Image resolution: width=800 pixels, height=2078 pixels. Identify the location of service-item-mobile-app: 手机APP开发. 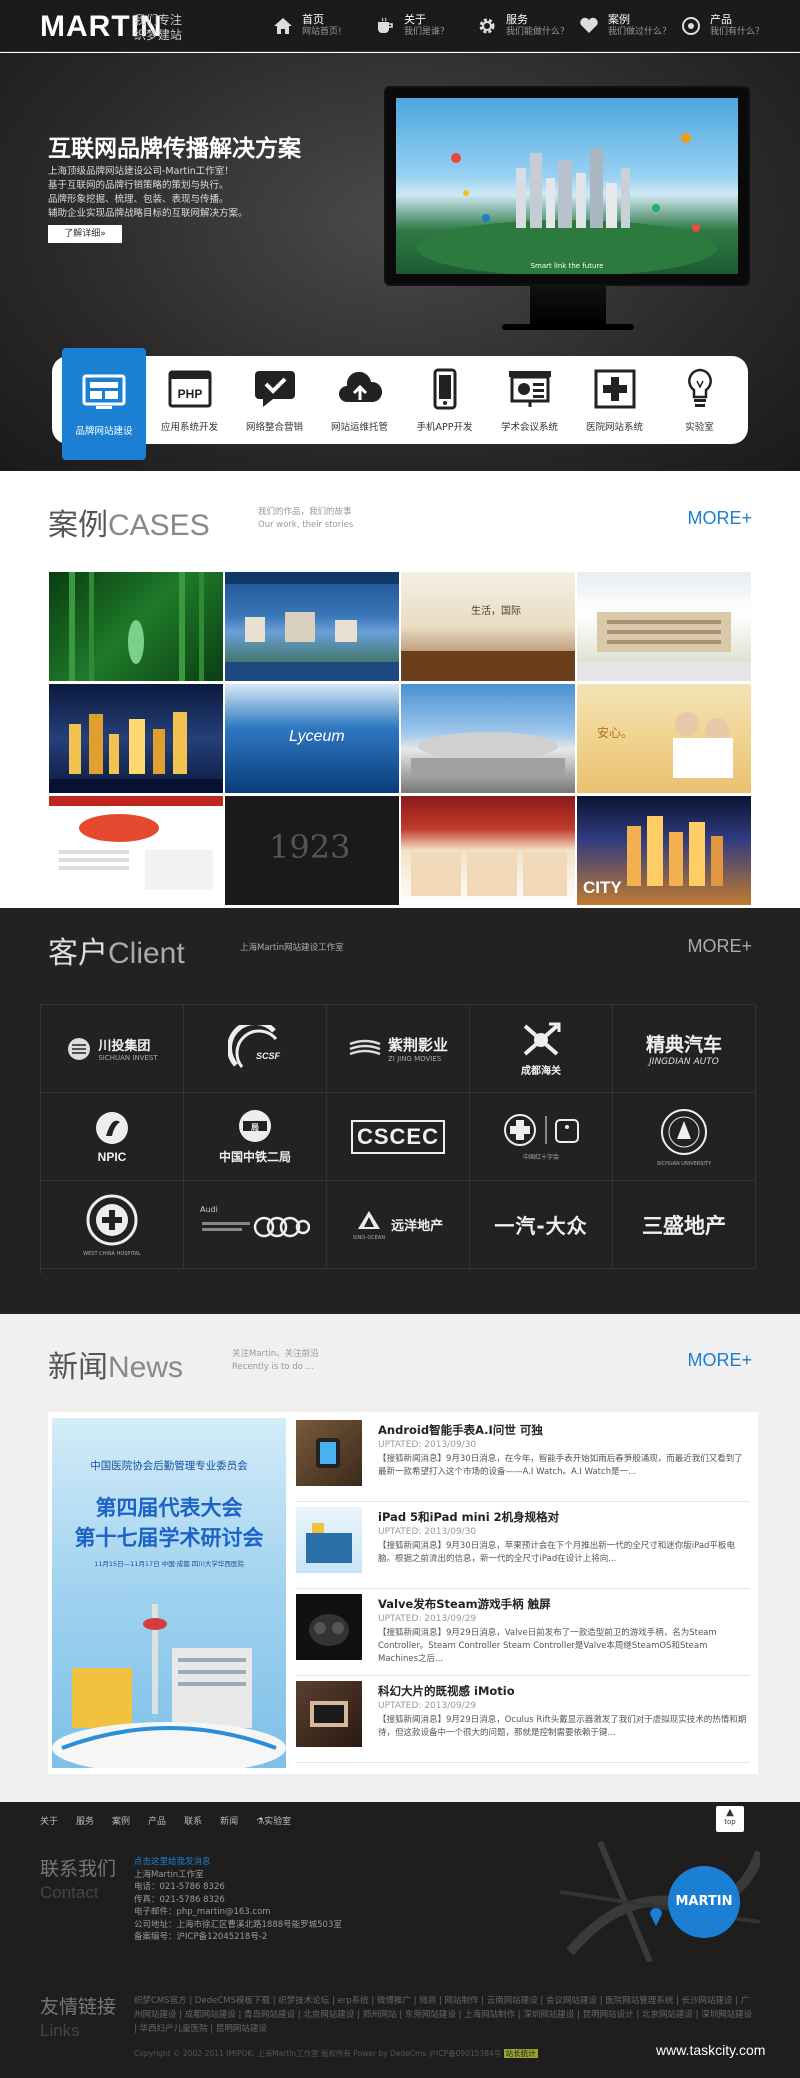
(444, 400).